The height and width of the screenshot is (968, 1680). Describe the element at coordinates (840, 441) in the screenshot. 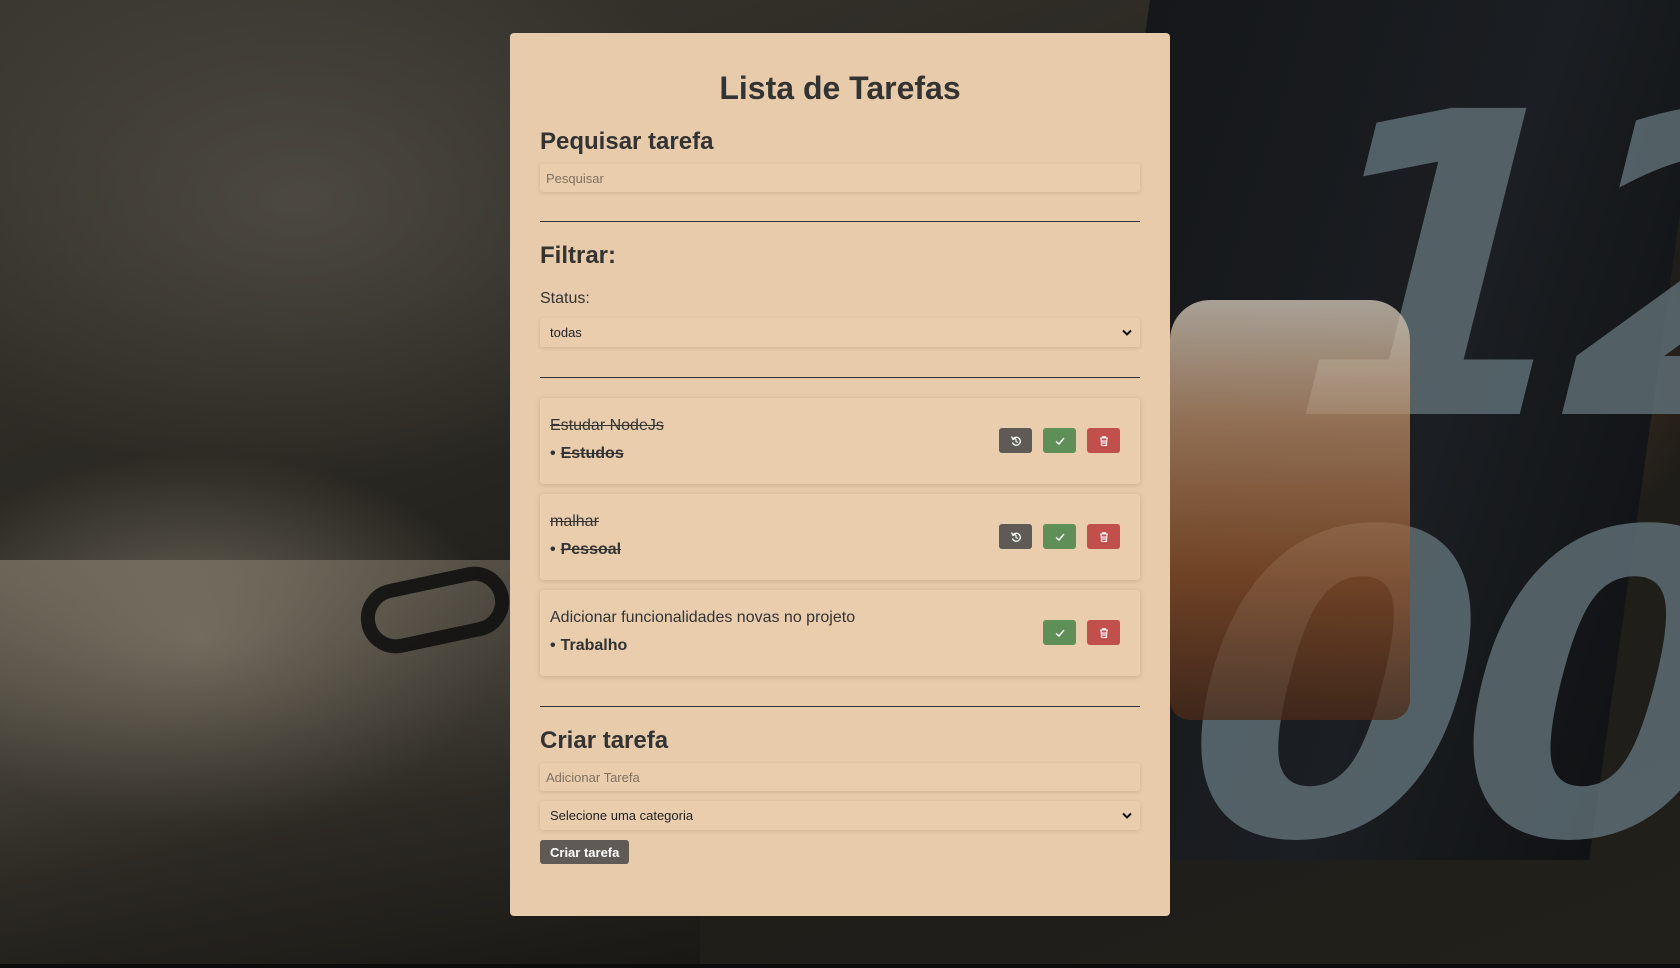

I see `todo-item: Estudar NodeJs • Estudos` at that location.